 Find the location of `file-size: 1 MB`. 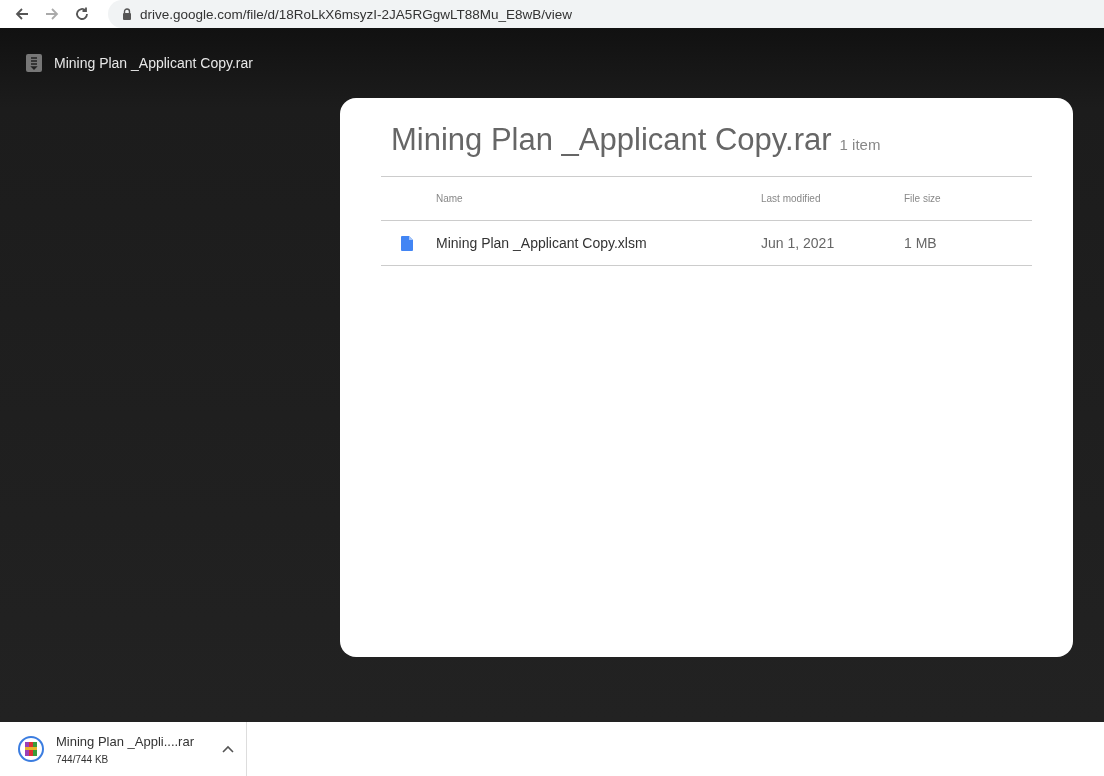

file-size: 1 MB is located at coordinates (921, 243).